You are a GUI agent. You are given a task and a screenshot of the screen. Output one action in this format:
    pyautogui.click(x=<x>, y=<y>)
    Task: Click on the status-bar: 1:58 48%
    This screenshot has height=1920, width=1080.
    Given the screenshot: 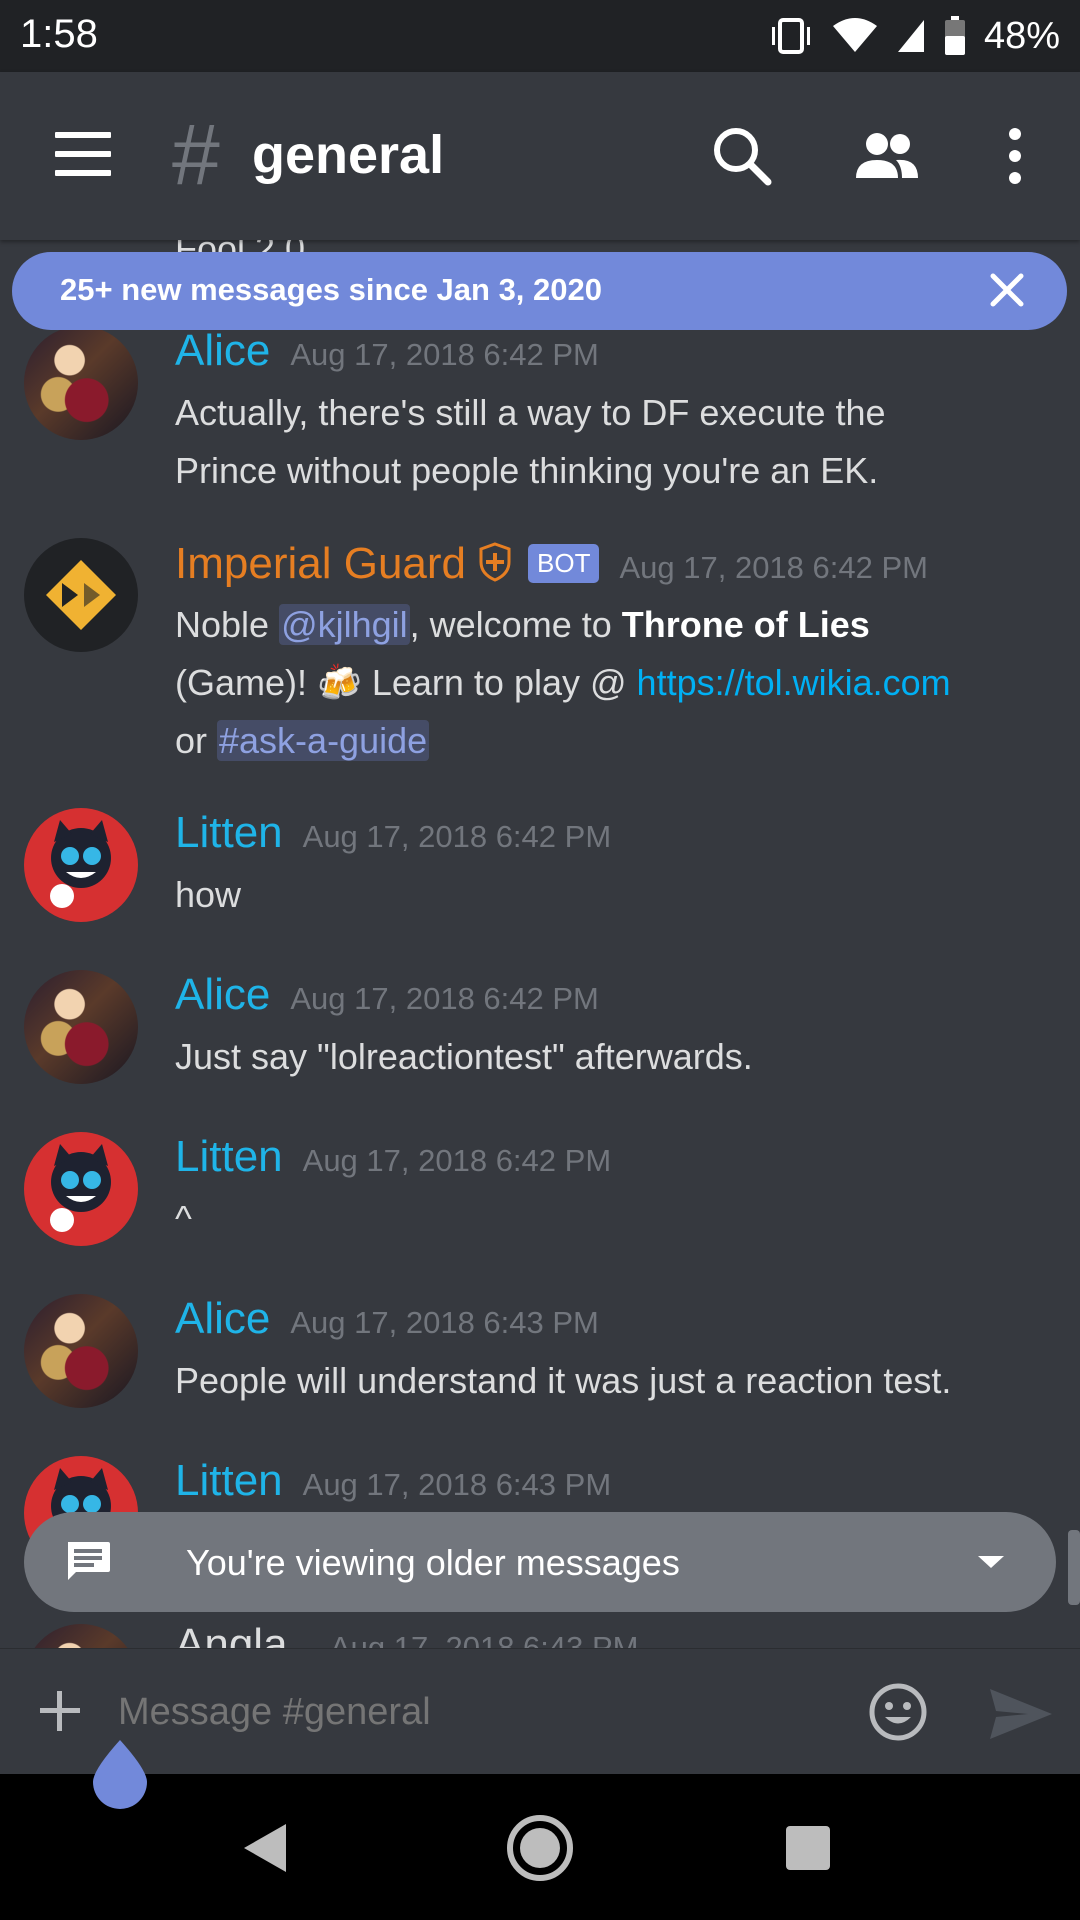 What is the action you would take?
    pyautogui.click(x=540, y=36)
    